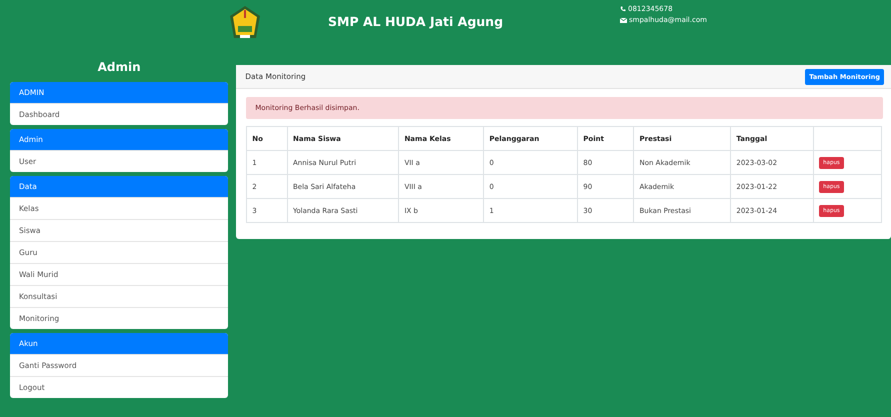 The height and width of the screenshot is (417, 891). Describe the element at coordinates (416, 21) in the screenshot. I see `school-title: SMP AL HUDA Jati Agung` at that location.